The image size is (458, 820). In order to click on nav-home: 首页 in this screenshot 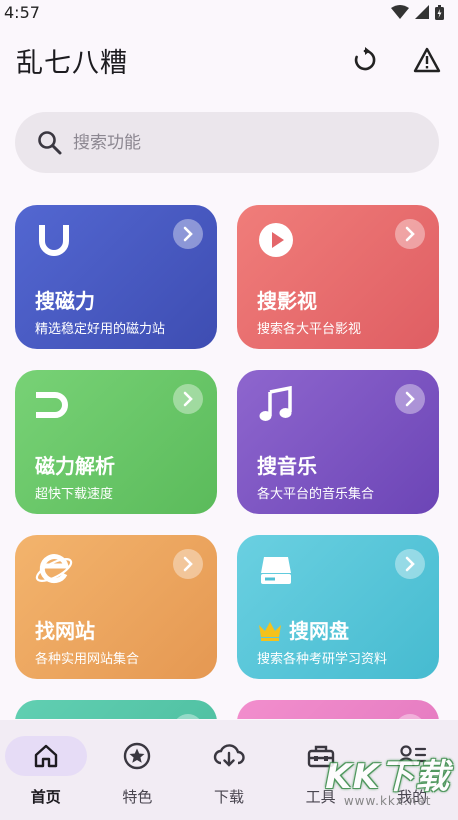, I will do `click(46, 770)`.